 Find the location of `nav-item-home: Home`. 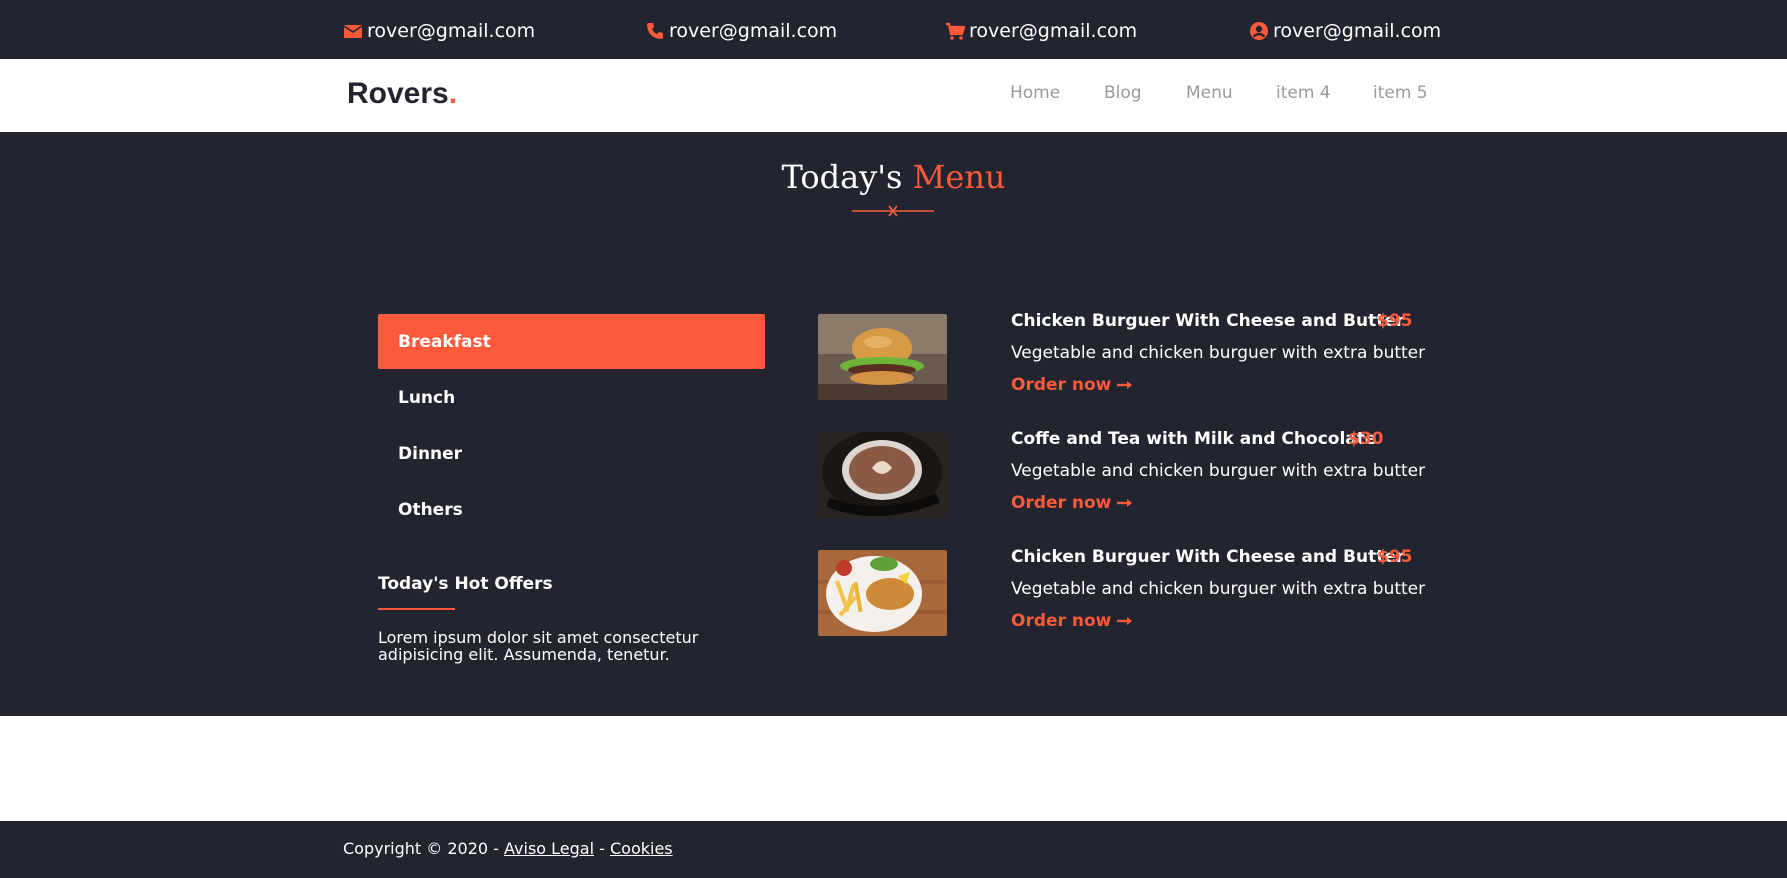

nav-item-home: Home is located at coordinates (1035, 93).